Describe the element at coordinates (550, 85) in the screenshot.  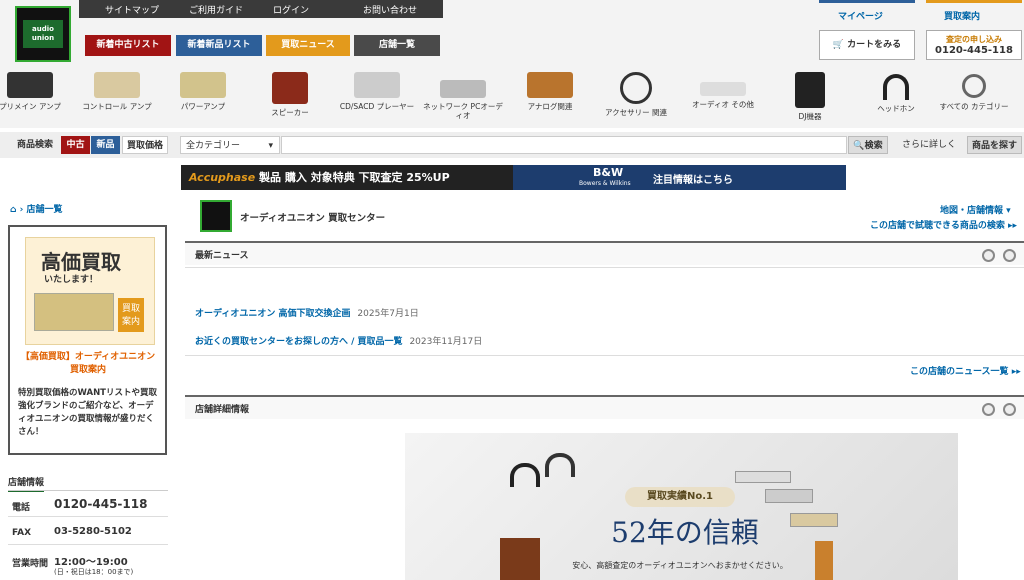
I see `turntable-icon` at that location.